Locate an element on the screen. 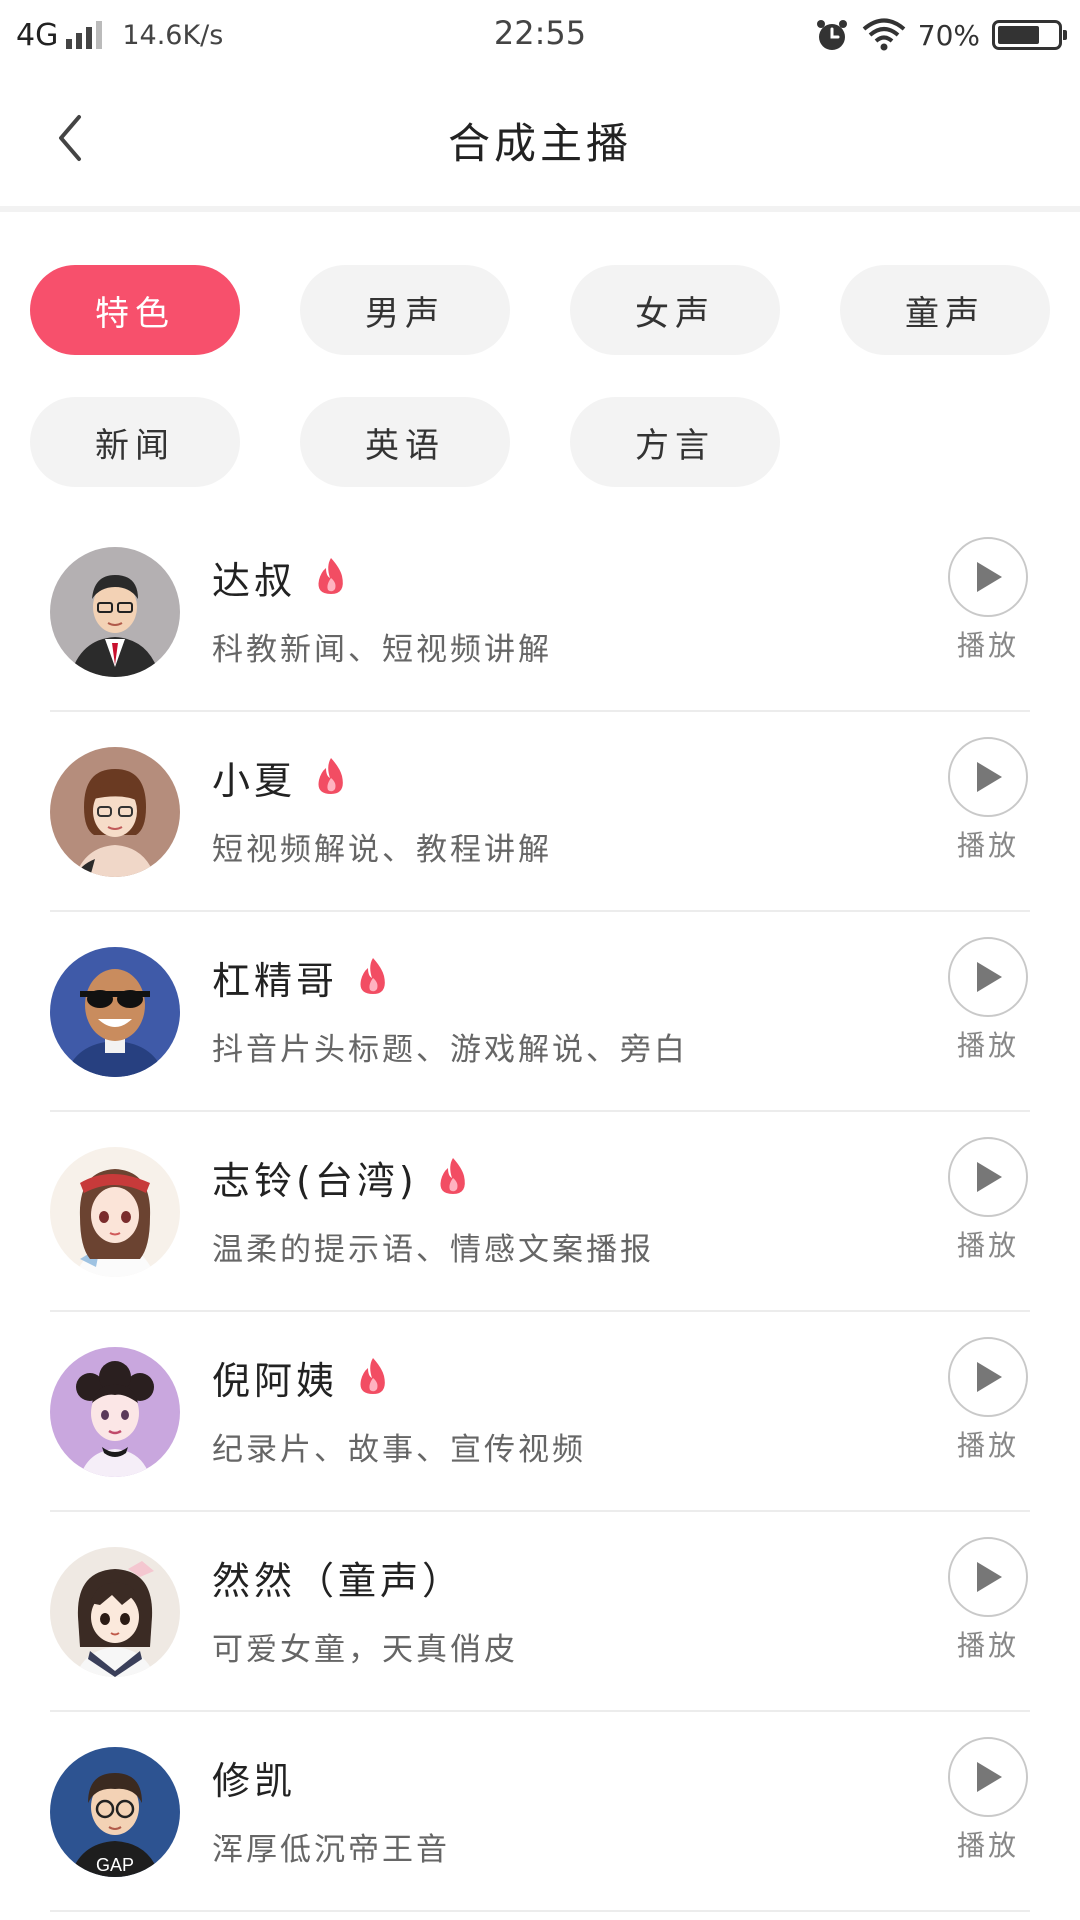  status-right: 70% is located at coordinates (940, 35).